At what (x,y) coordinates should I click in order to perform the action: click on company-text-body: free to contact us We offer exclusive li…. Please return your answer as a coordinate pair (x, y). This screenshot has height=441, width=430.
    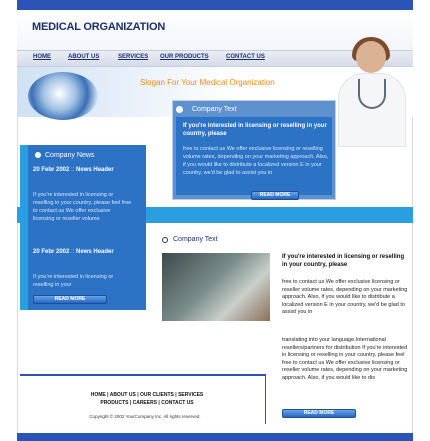
    Looking at the image, I should click on (256, 161).